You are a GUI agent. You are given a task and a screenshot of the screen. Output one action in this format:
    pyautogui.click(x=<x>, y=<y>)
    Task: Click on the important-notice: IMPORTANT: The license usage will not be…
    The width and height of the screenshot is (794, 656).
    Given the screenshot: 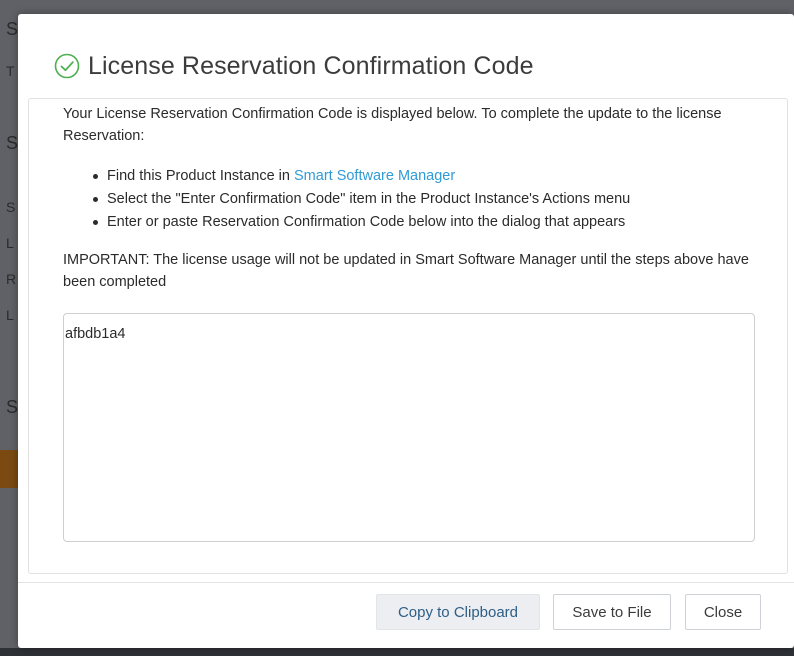 What is the action you would take?
    pyautogui.click(x=406, y=271)
    